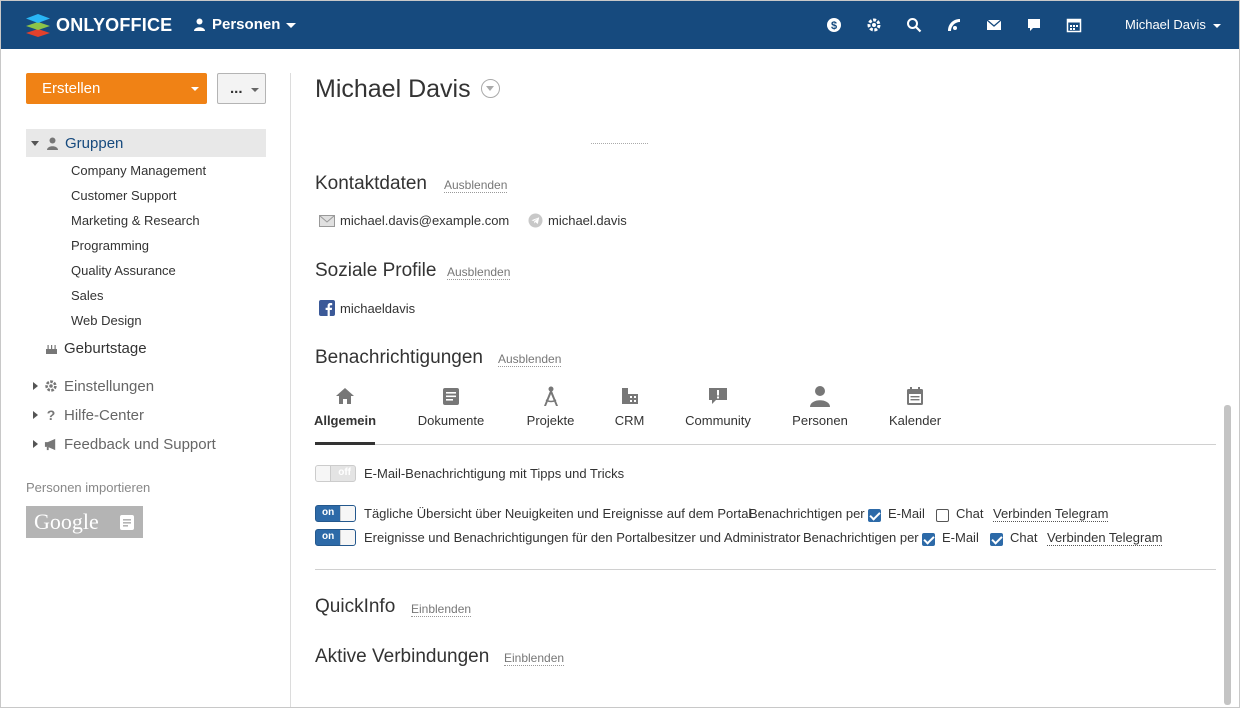 The width and height of the screenshot is (1240, 708). I want to click on hide-social-link: Ausblenden, so click(479, 272).